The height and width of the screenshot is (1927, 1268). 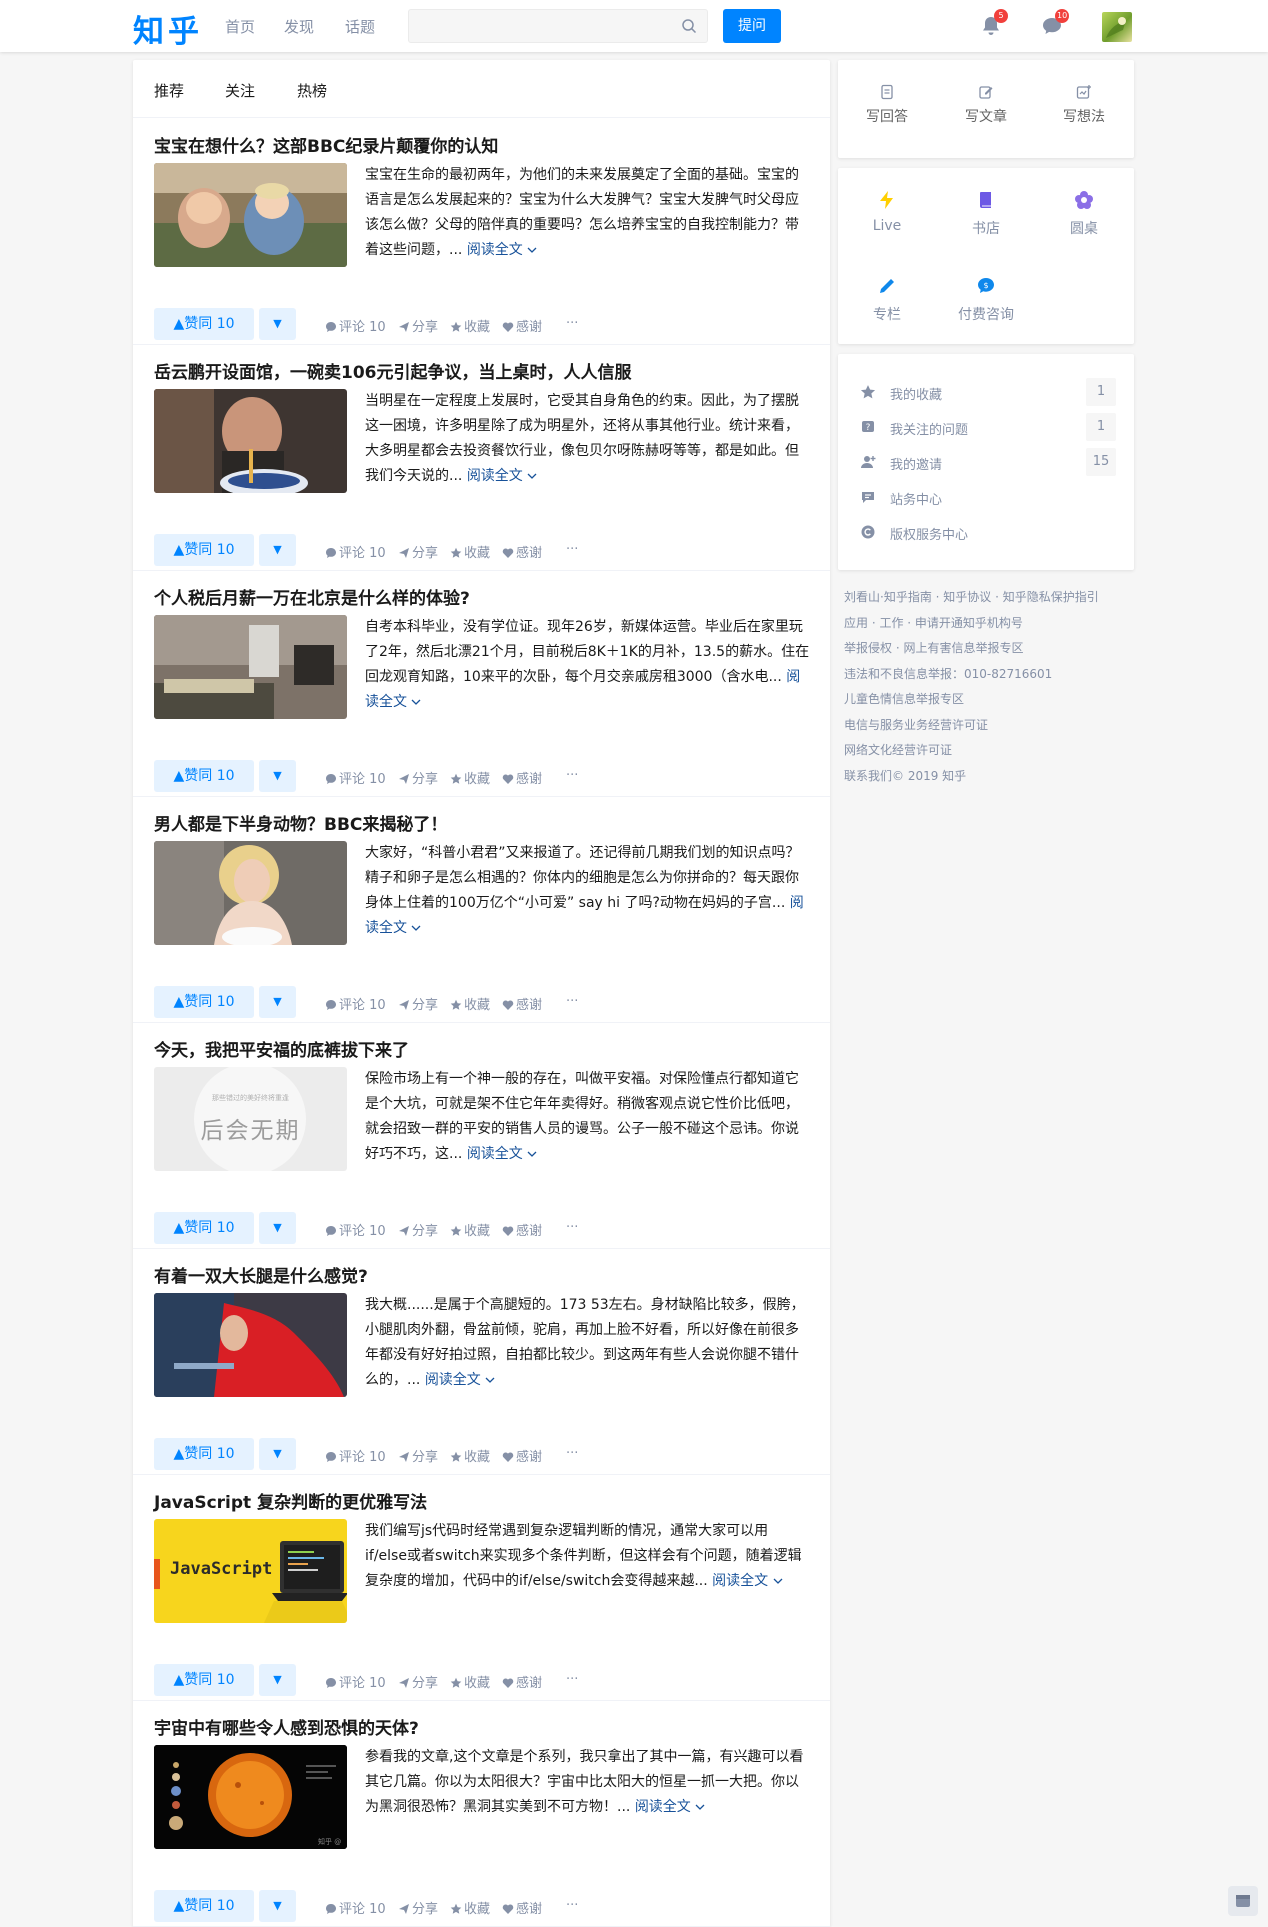 I want to click on item-title: JavaScript 复杂判断的更优雅写法, so click(x=290, y=1500).